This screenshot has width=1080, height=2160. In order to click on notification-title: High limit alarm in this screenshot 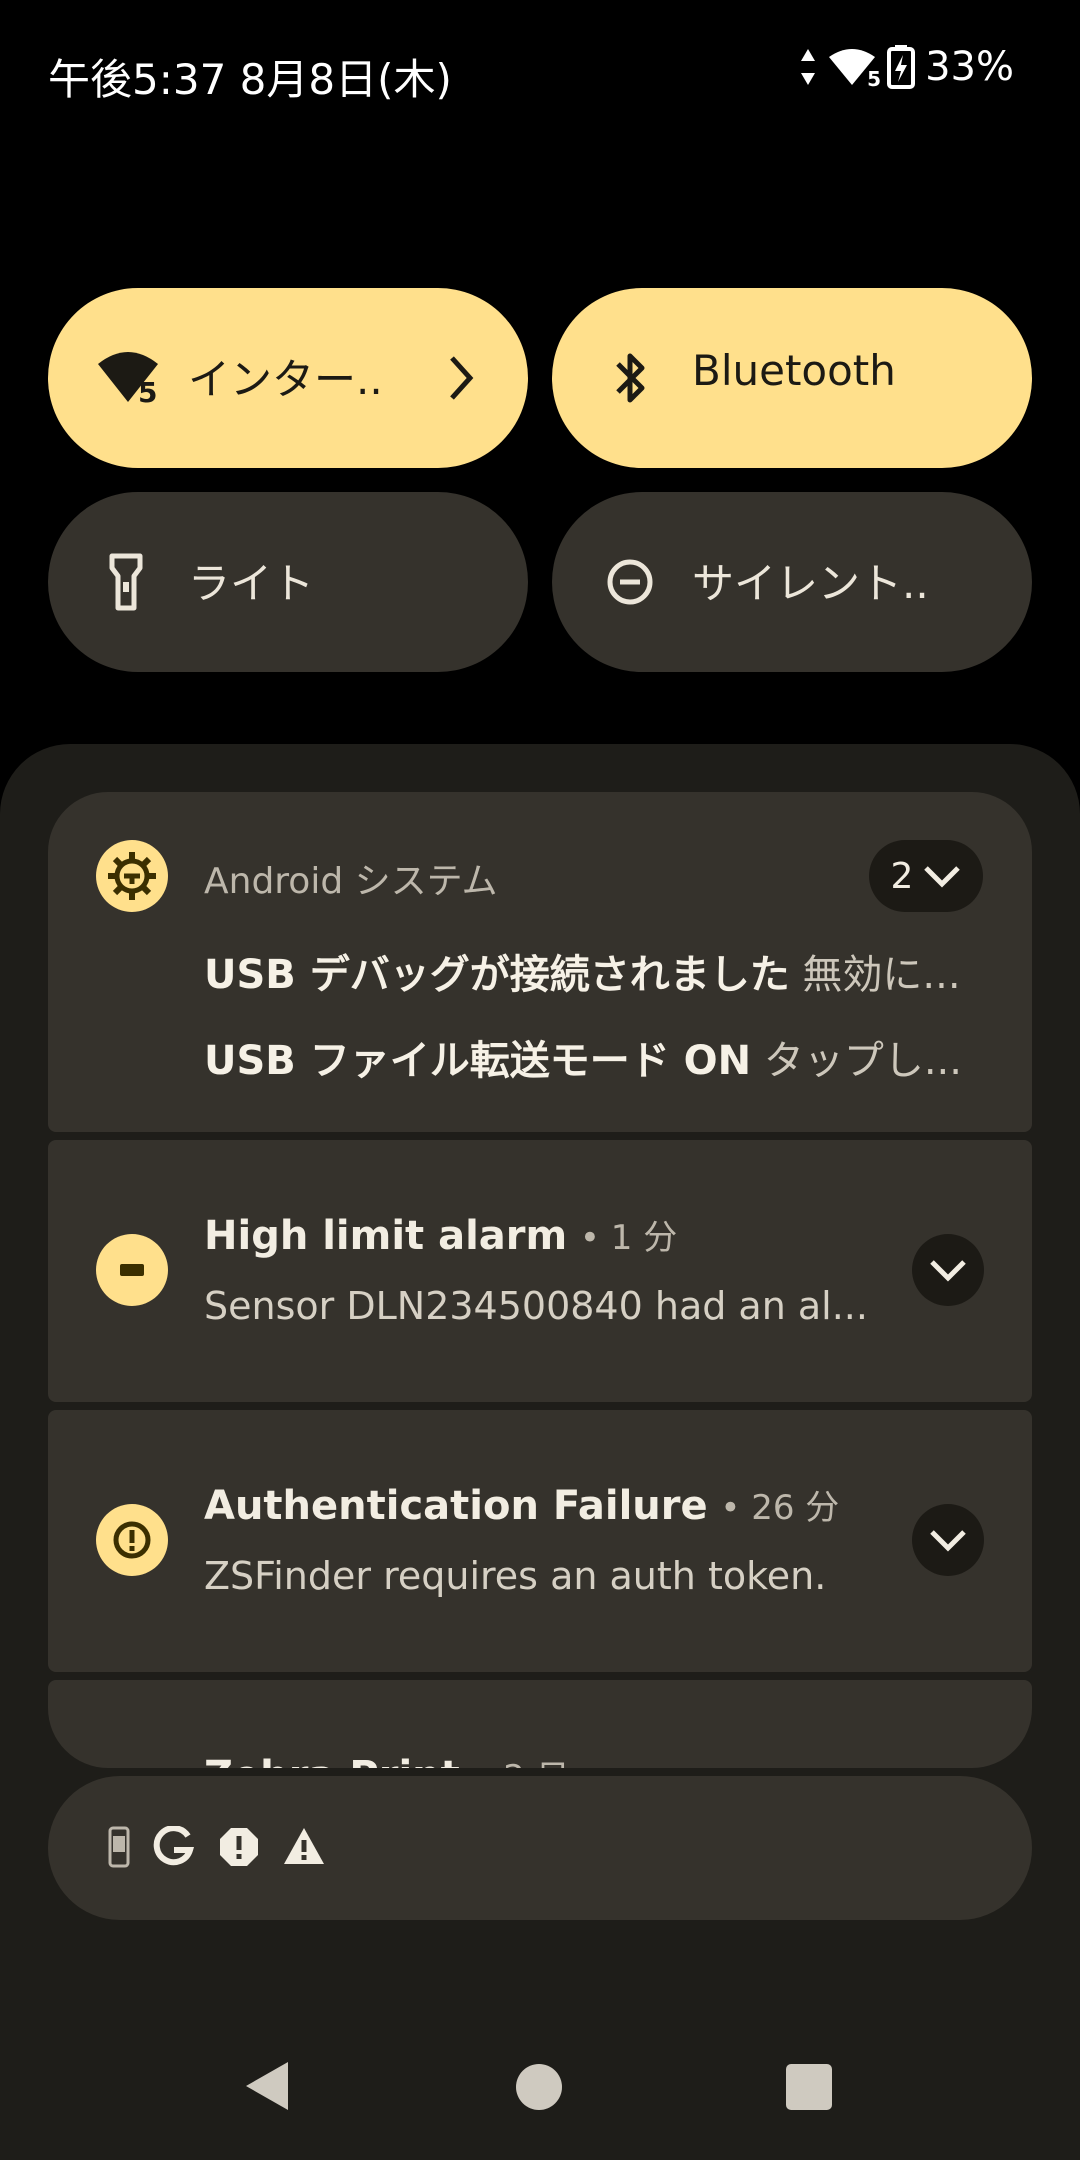, I will do `click(386, 1236)`.